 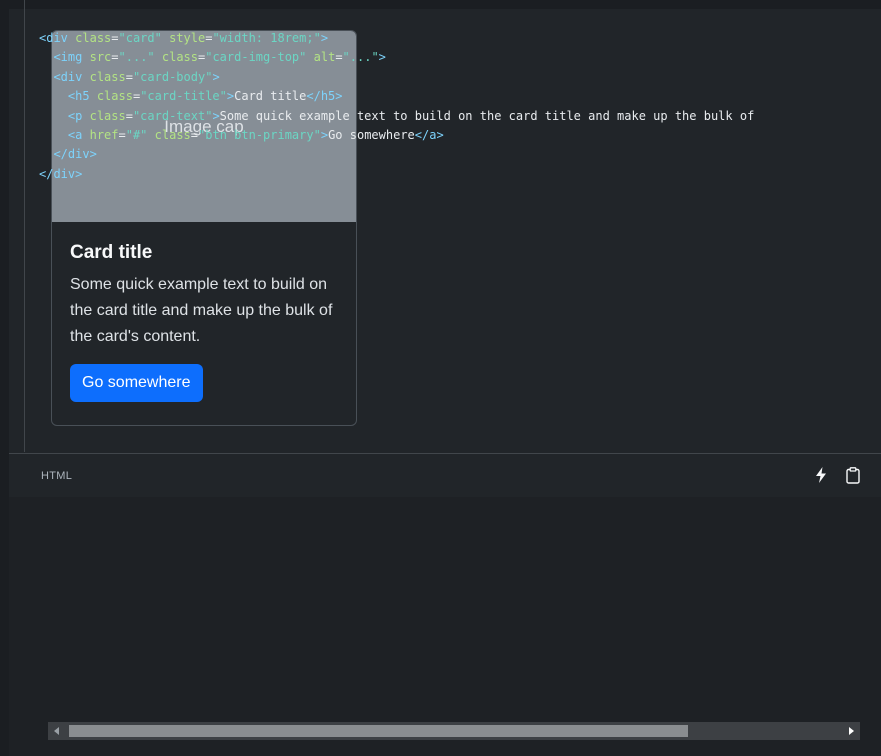 What do you see at coordinates (111, 252) in the screenshot?
I see `card-title: Card title` at bounding box center [111, 252].